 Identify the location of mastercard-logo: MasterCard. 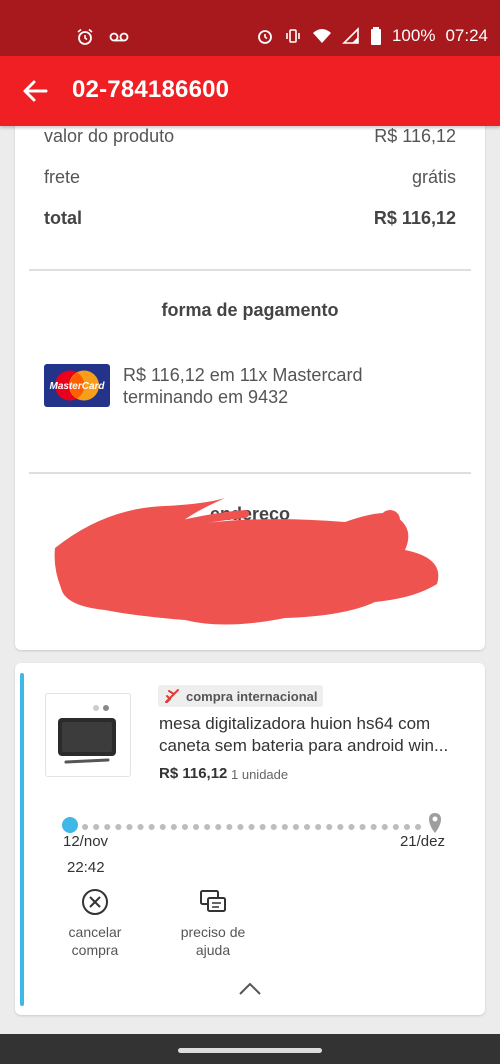
(77, 385).